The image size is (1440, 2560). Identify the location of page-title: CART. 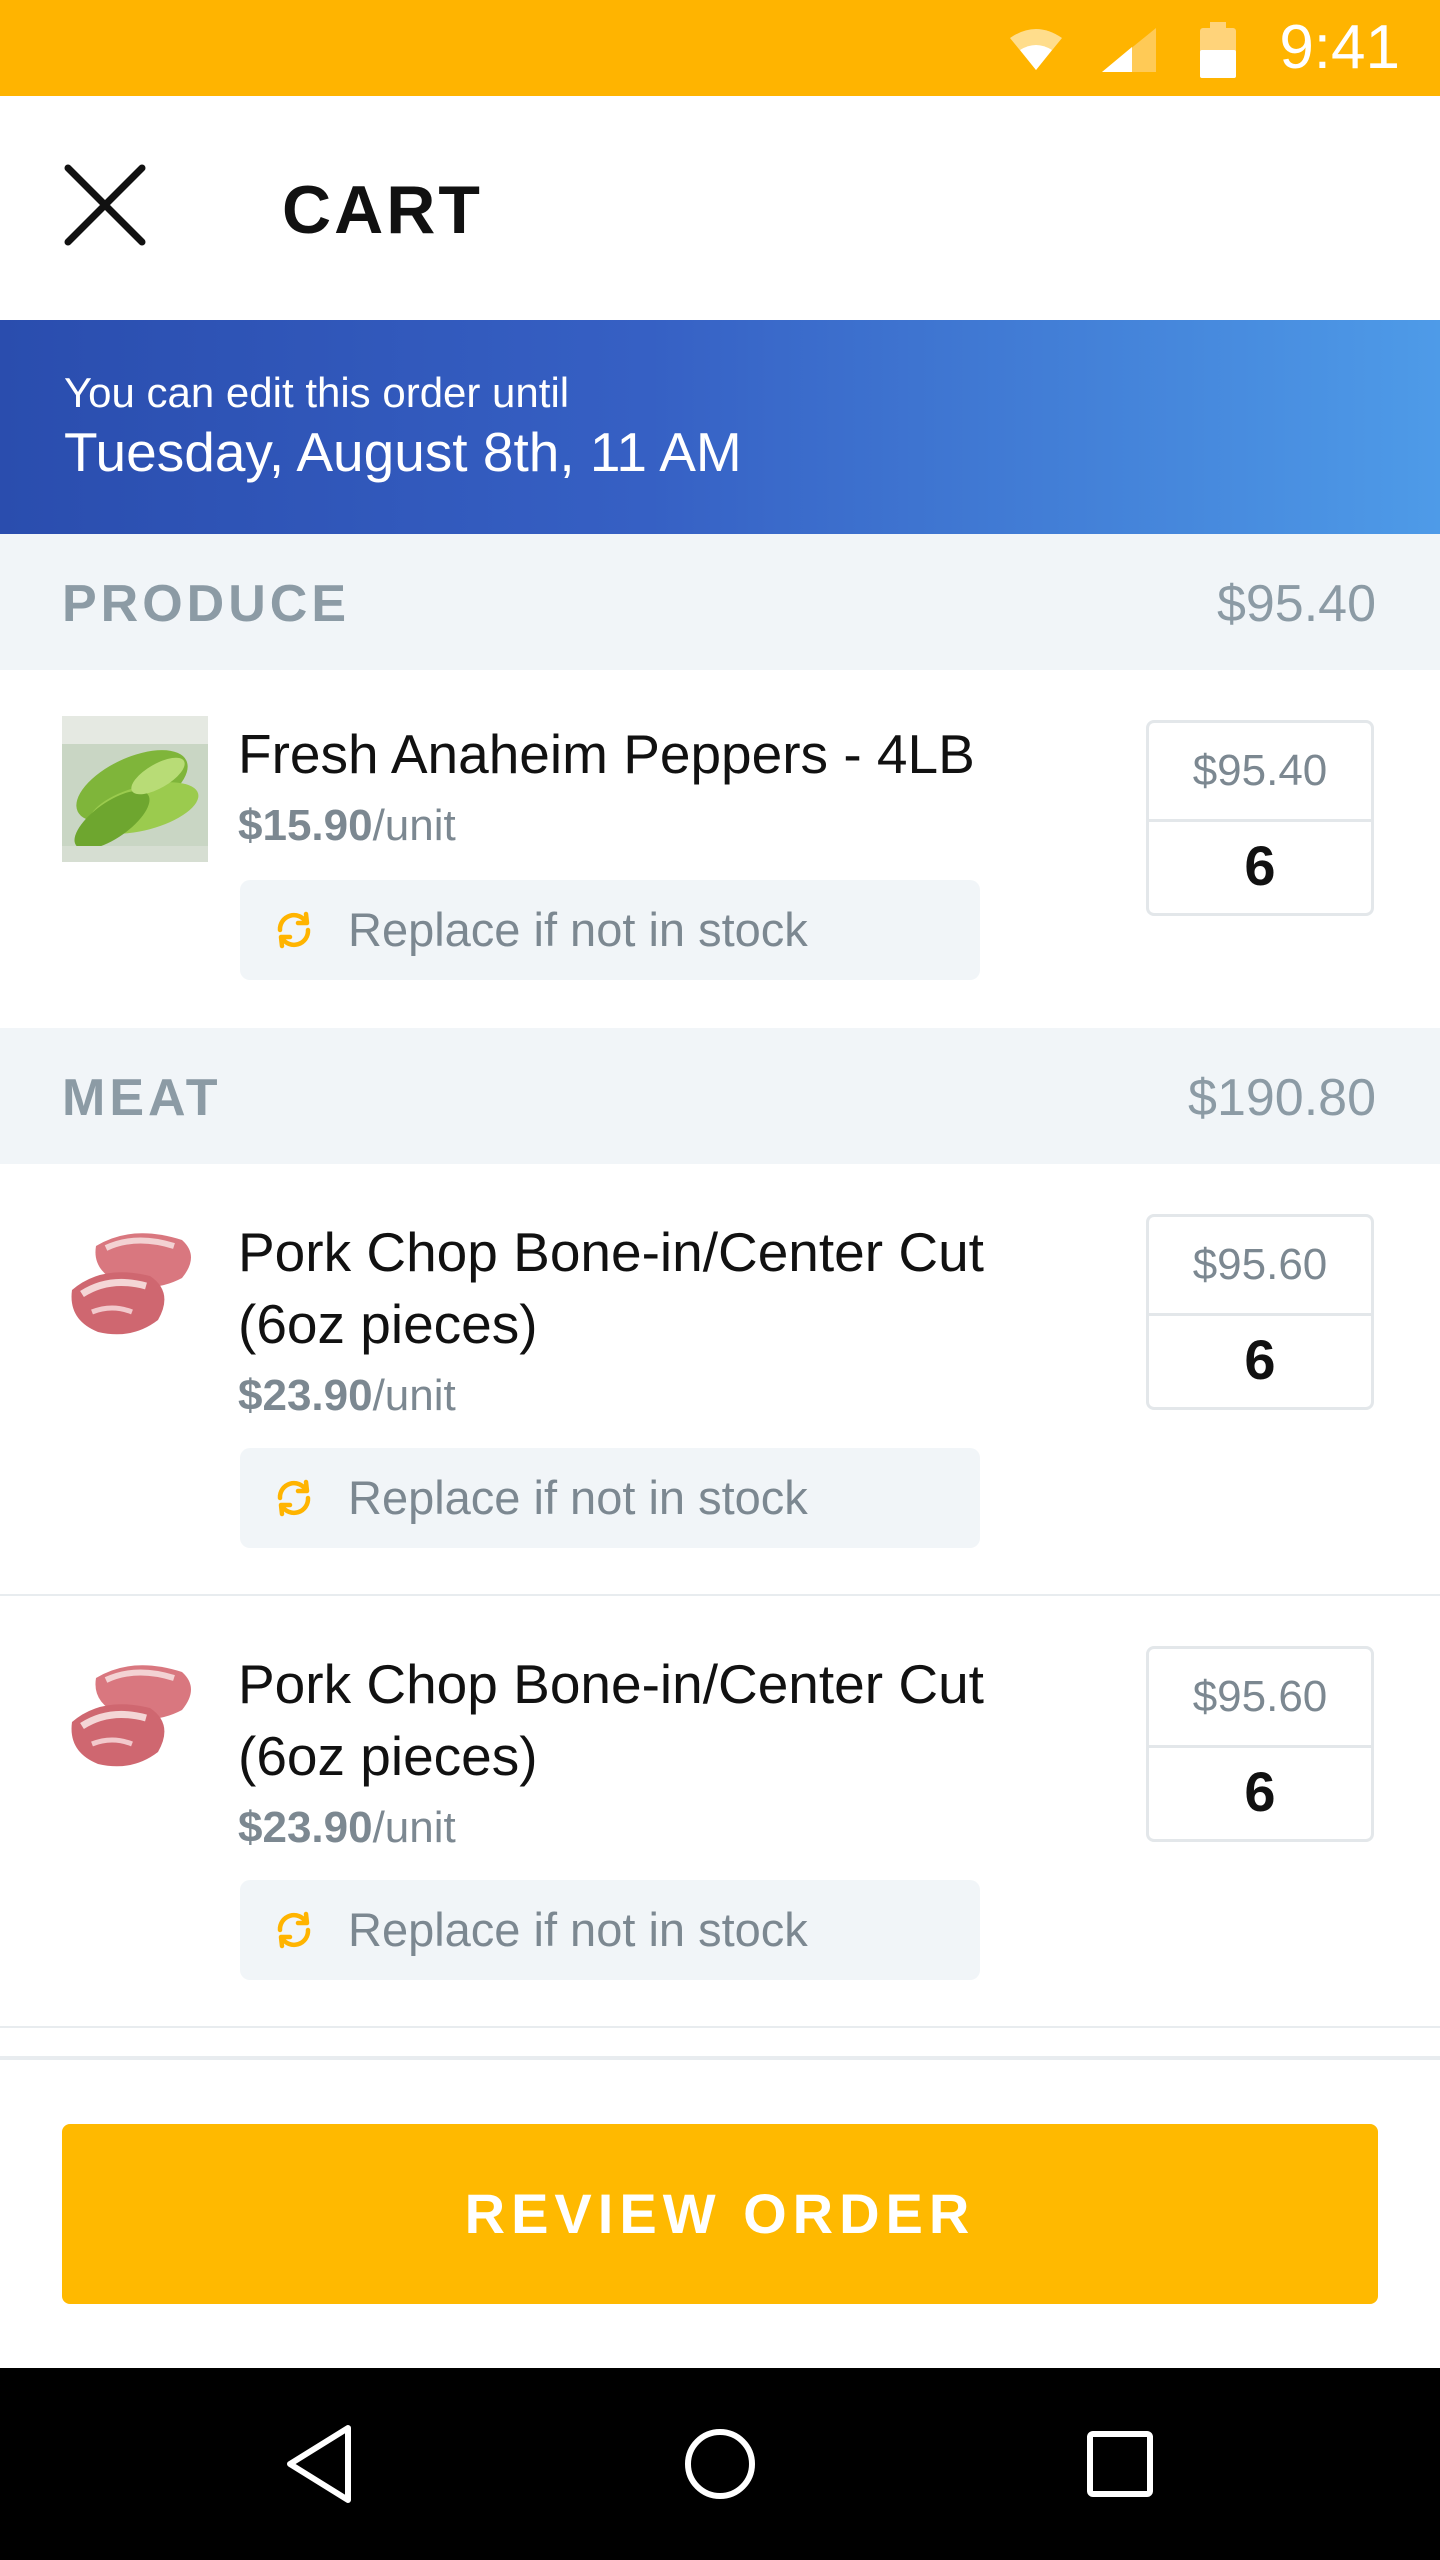
(382, 210).